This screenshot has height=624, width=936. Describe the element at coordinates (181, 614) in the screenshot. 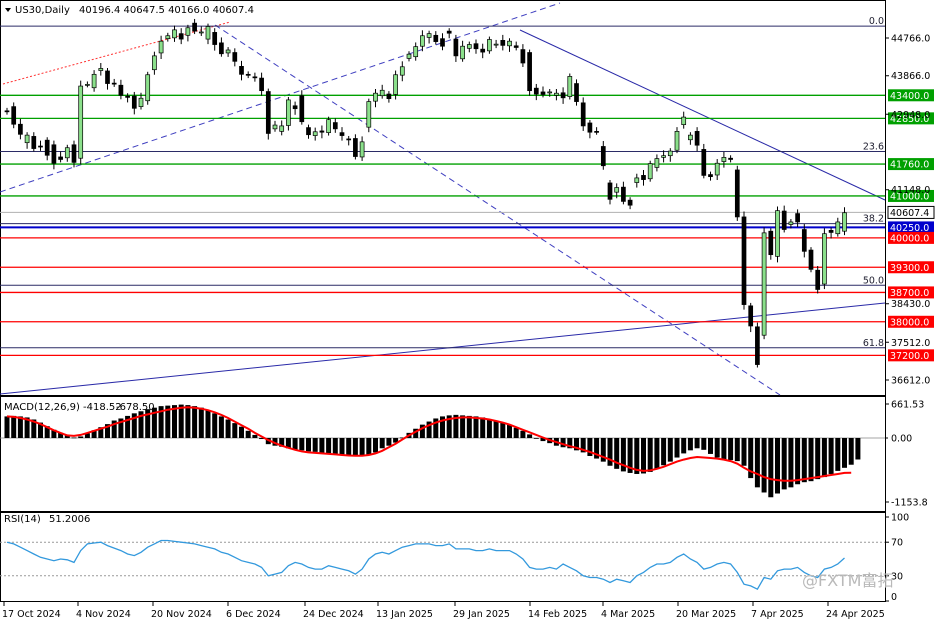

I see `date-tick-label: 20 Nov 2024` at that location.